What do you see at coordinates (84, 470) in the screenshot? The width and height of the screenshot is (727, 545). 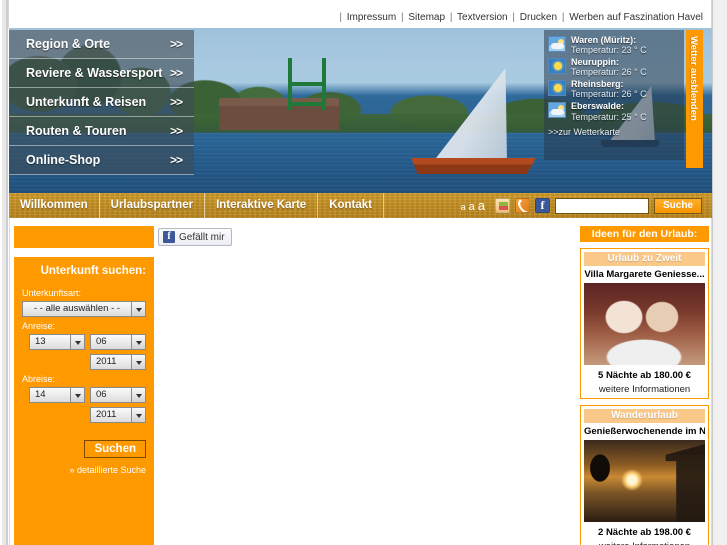 I see `detailed-search-link: » detaillierte Suche` at bounding box center [84, 470].